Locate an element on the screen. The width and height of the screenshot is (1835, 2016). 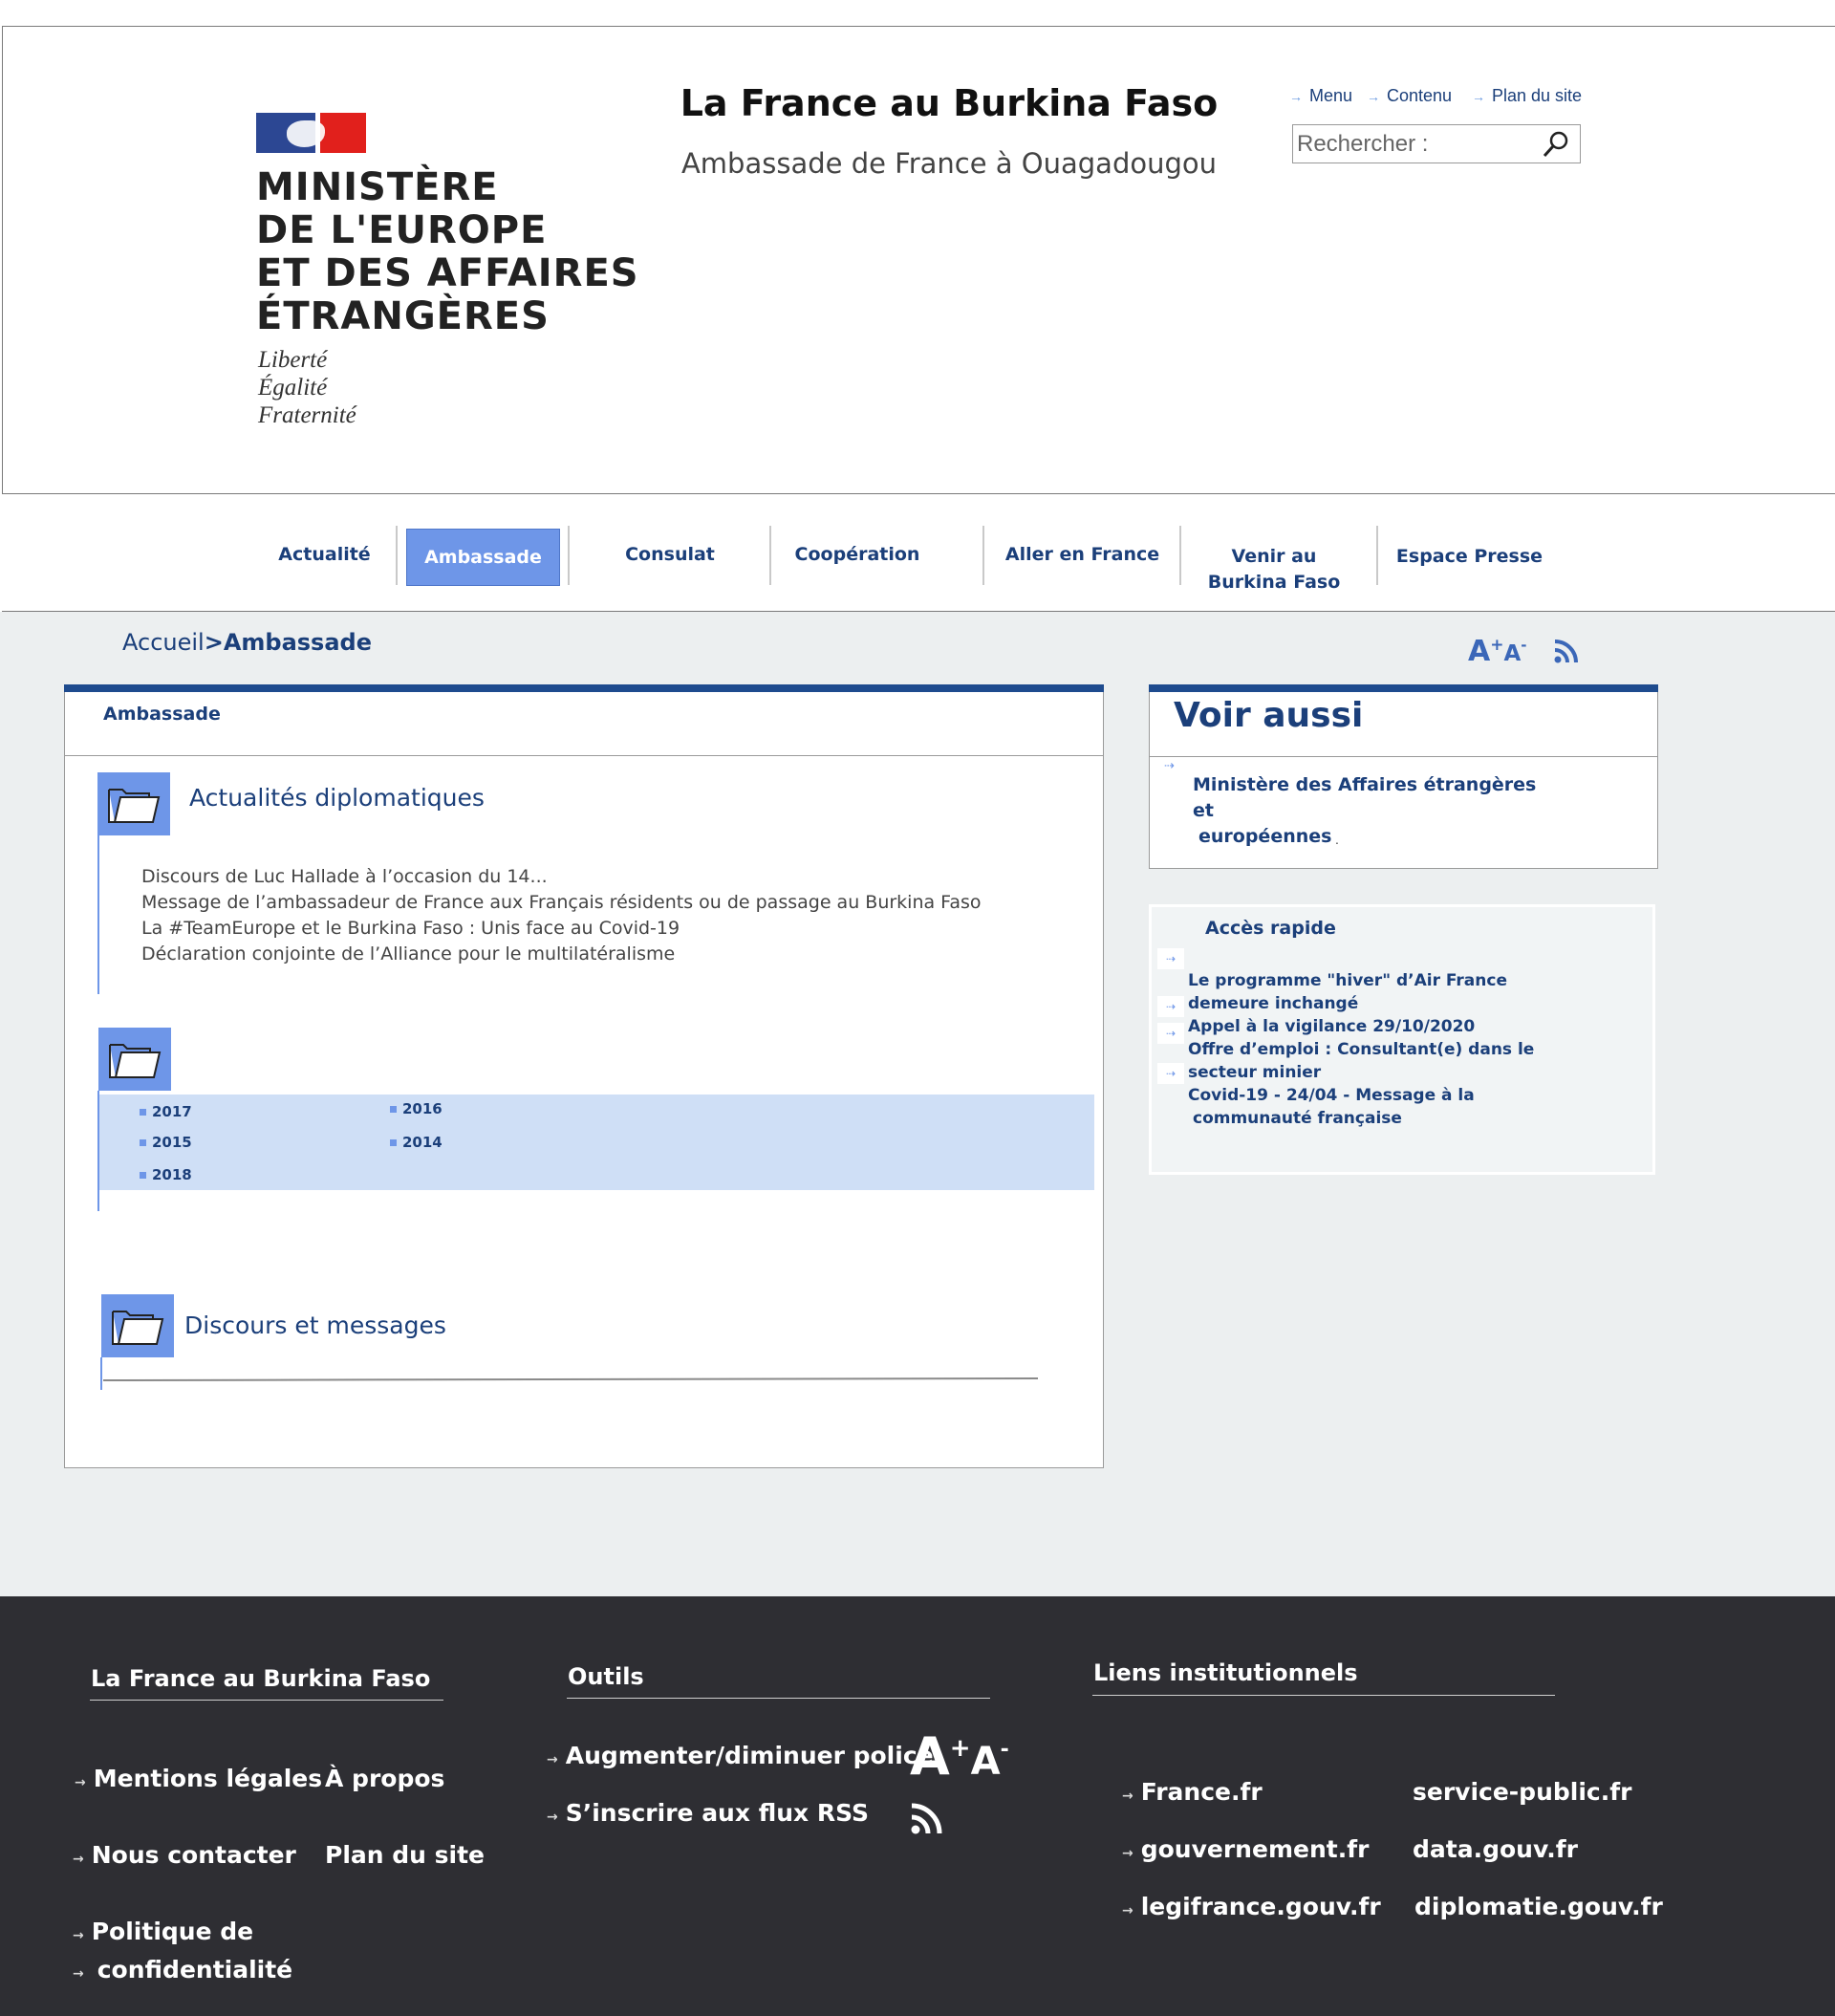
nav-item-cooperation: Coopération is located at coordinates (857, 555).